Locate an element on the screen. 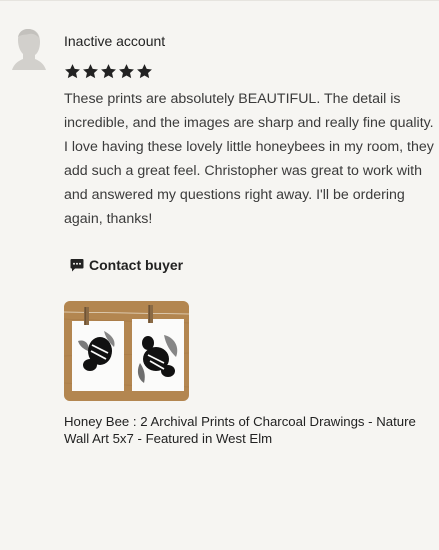 This screenshot has width=439, height=550. star-rating is located at coordinates (108, 71).